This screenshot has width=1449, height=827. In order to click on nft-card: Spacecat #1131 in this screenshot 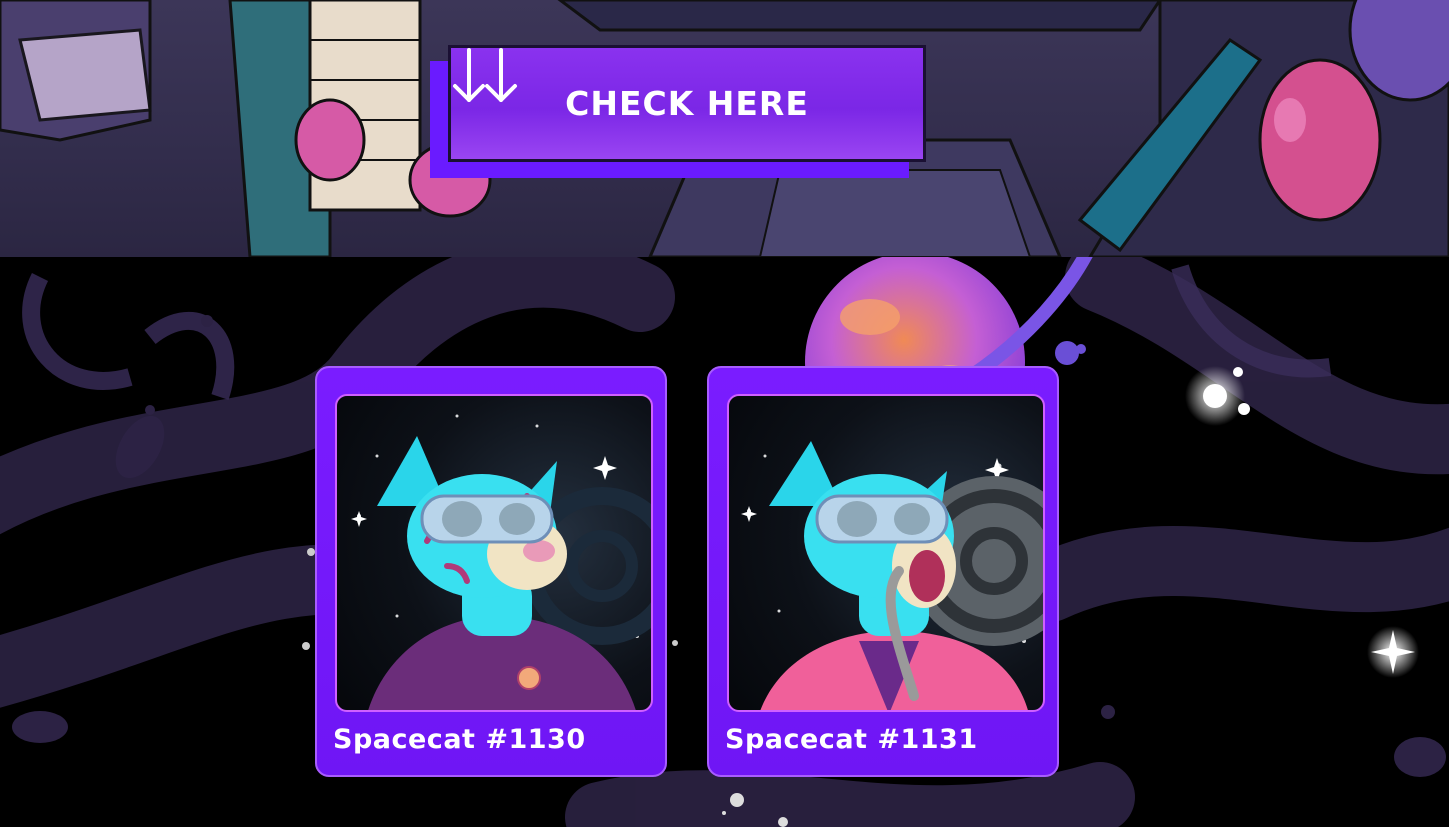, I will do `click(883, 571)`.